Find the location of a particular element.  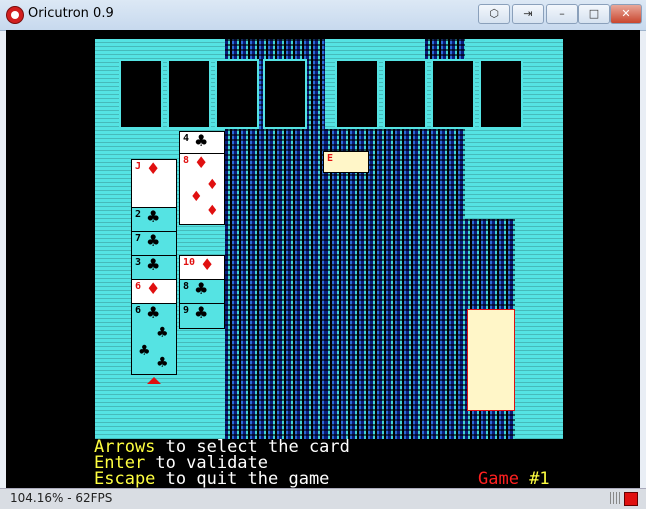

playing-card: E is located at coordinates (346, 162).